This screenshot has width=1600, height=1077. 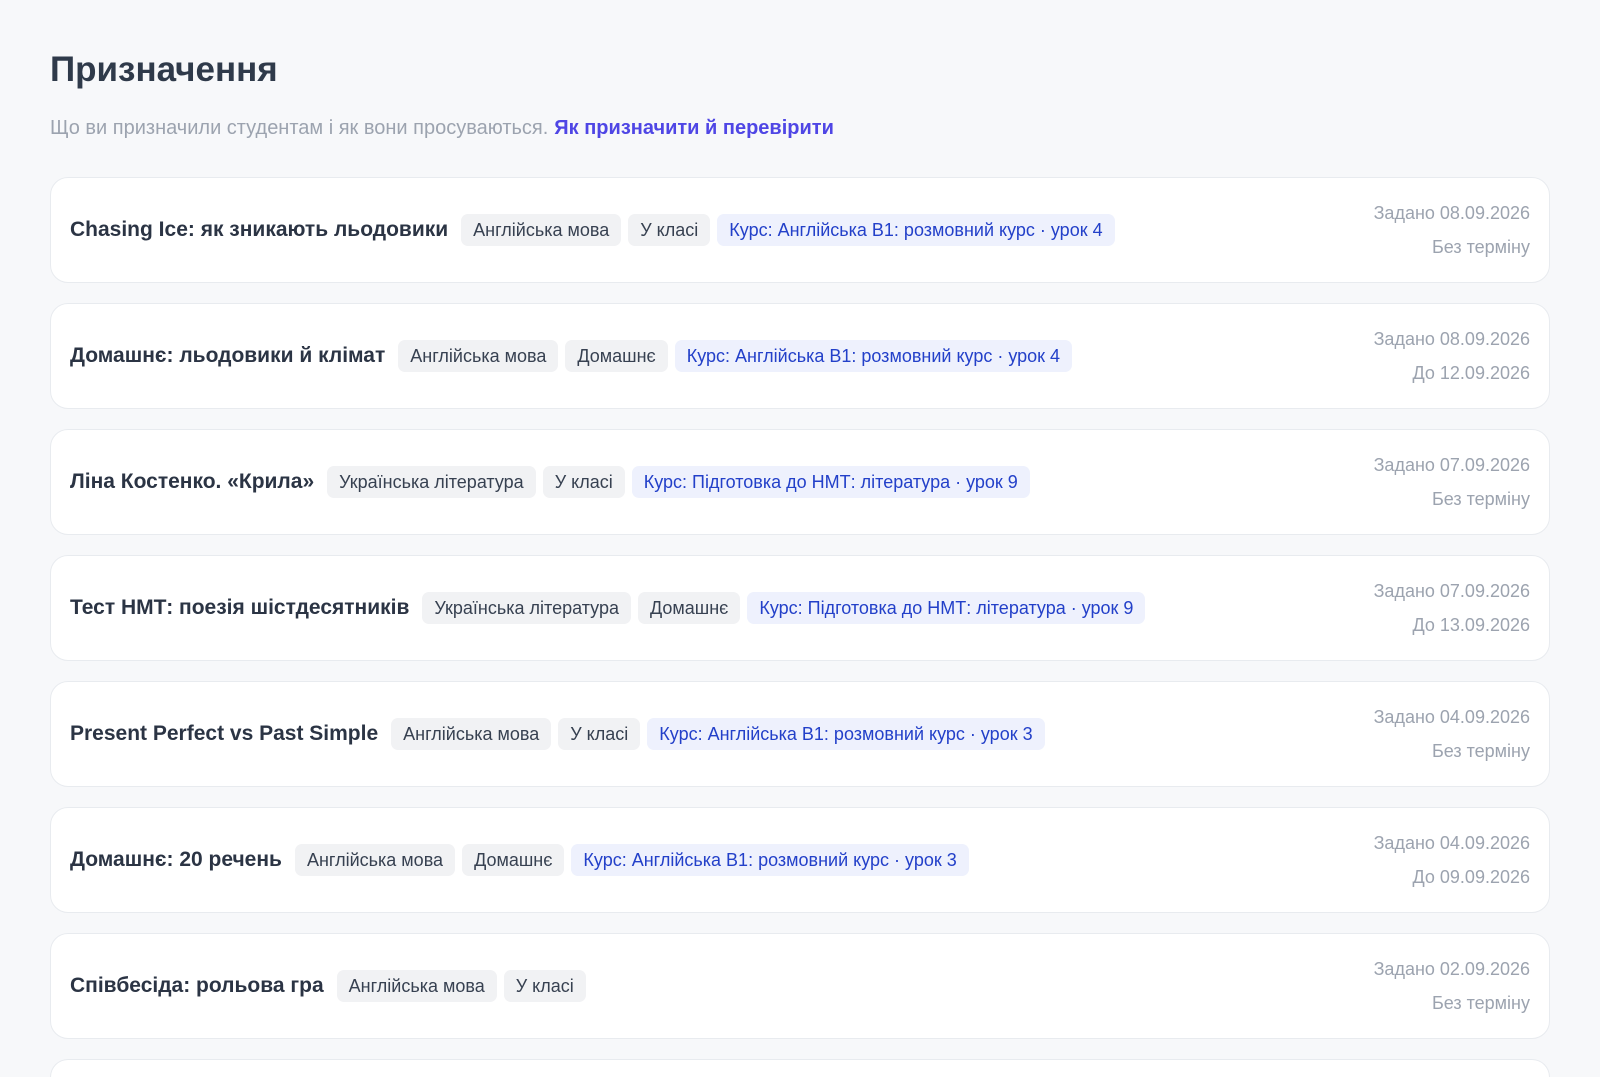 What do you see at coordinates (1471, 877) in the screenshot?
I see `due-date: До 09.09.2026` at bounding box center [1471, 877].